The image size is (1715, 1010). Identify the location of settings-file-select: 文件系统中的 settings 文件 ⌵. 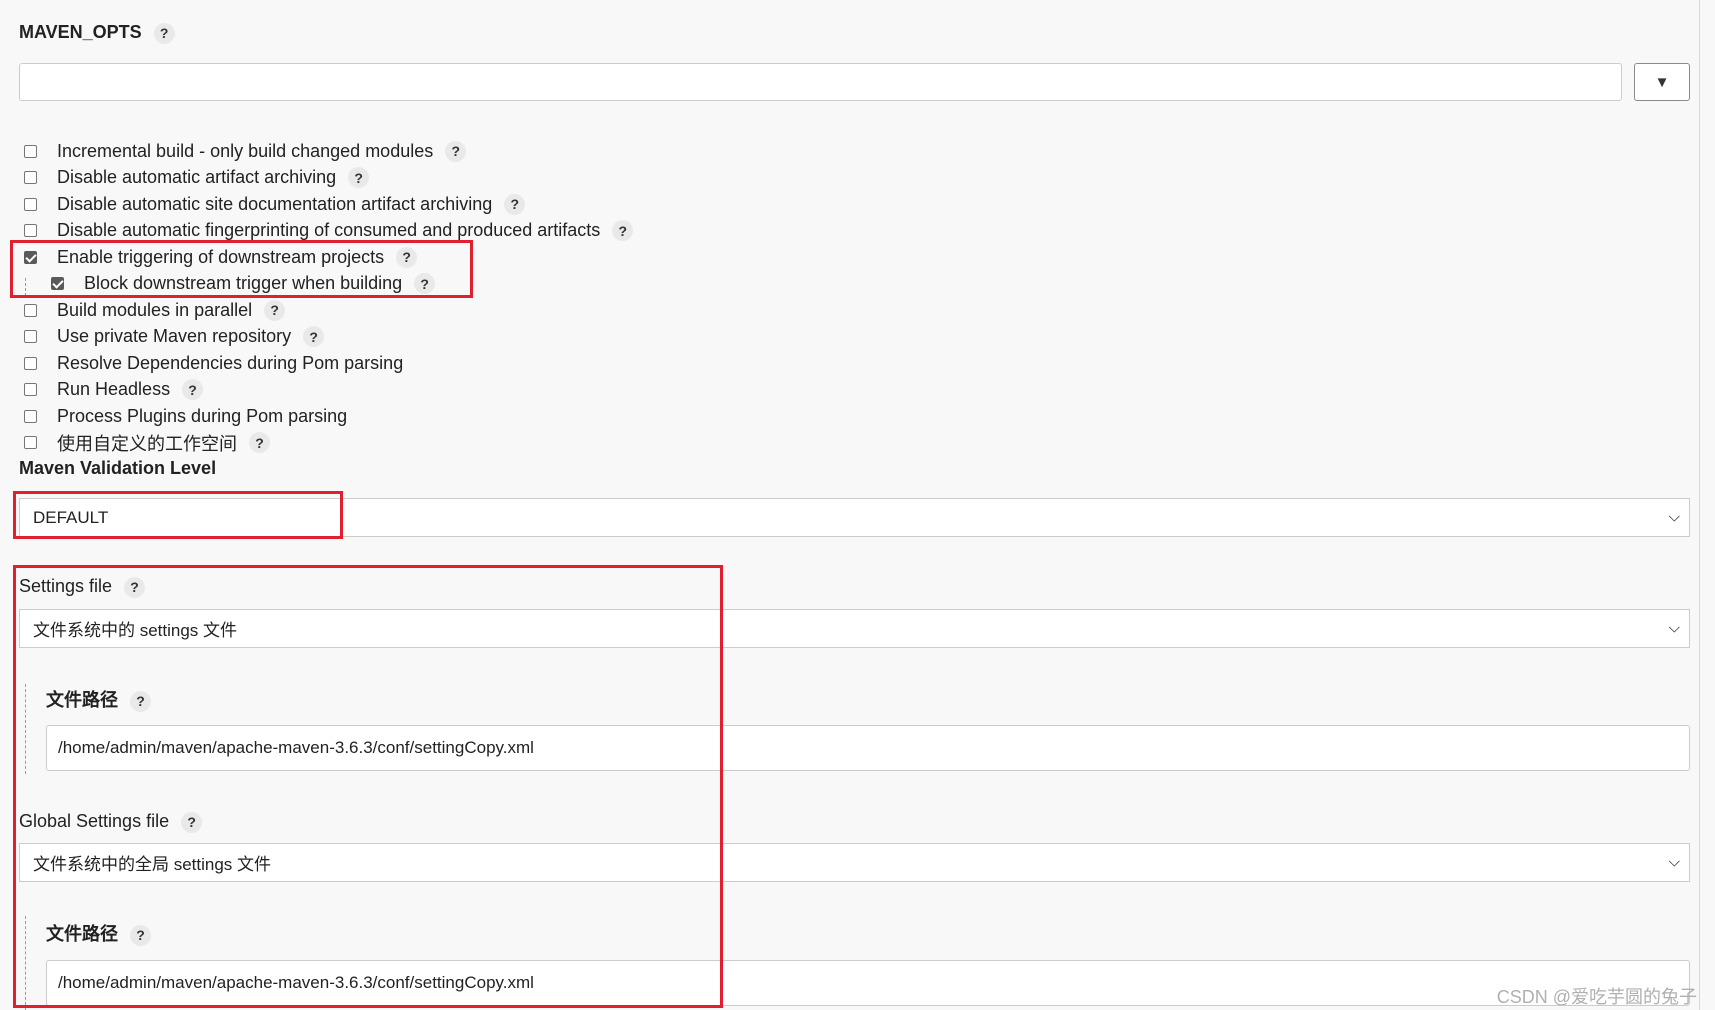
(854, 628).